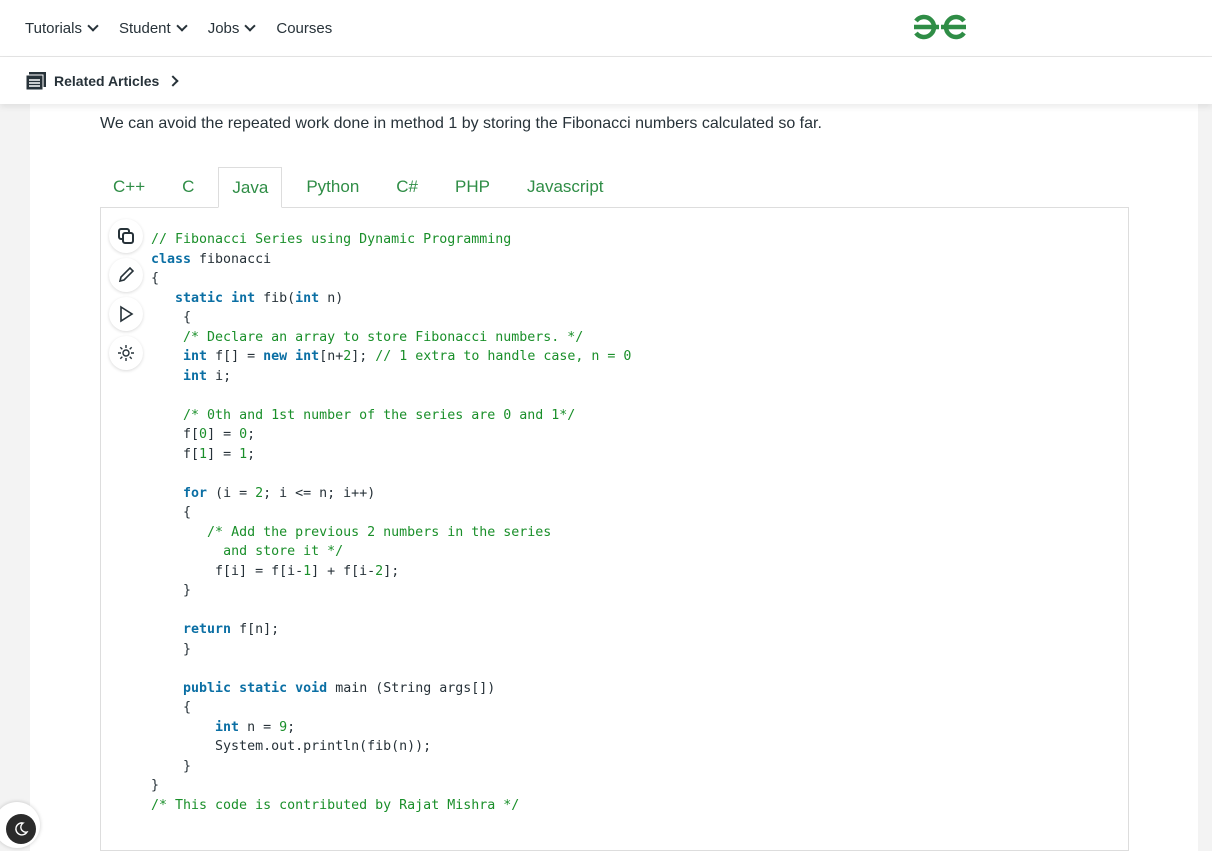 The width and height of the screenshot is (1212, 851). Describe the element at coordinates (207, 629) in the screenshot. I see `code-token: return` at that location.